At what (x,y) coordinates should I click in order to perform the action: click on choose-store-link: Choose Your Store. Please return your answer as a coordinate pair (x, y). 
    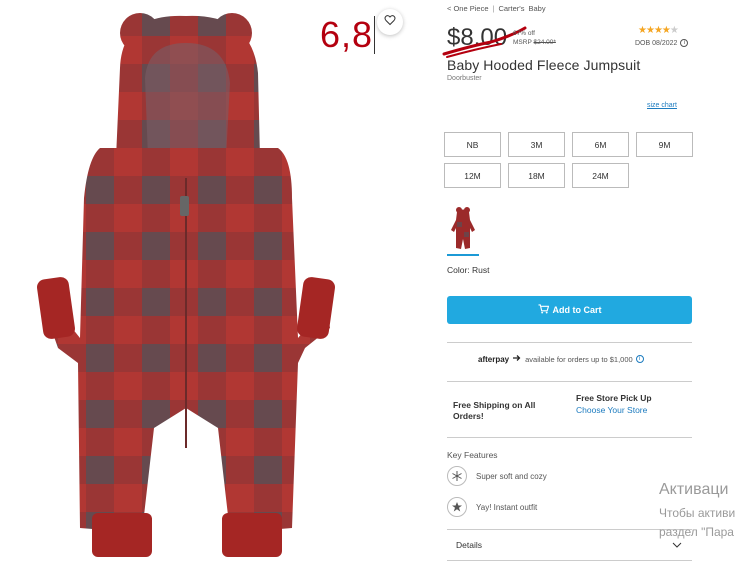
    Looking at the image, I should click on (611, 410).